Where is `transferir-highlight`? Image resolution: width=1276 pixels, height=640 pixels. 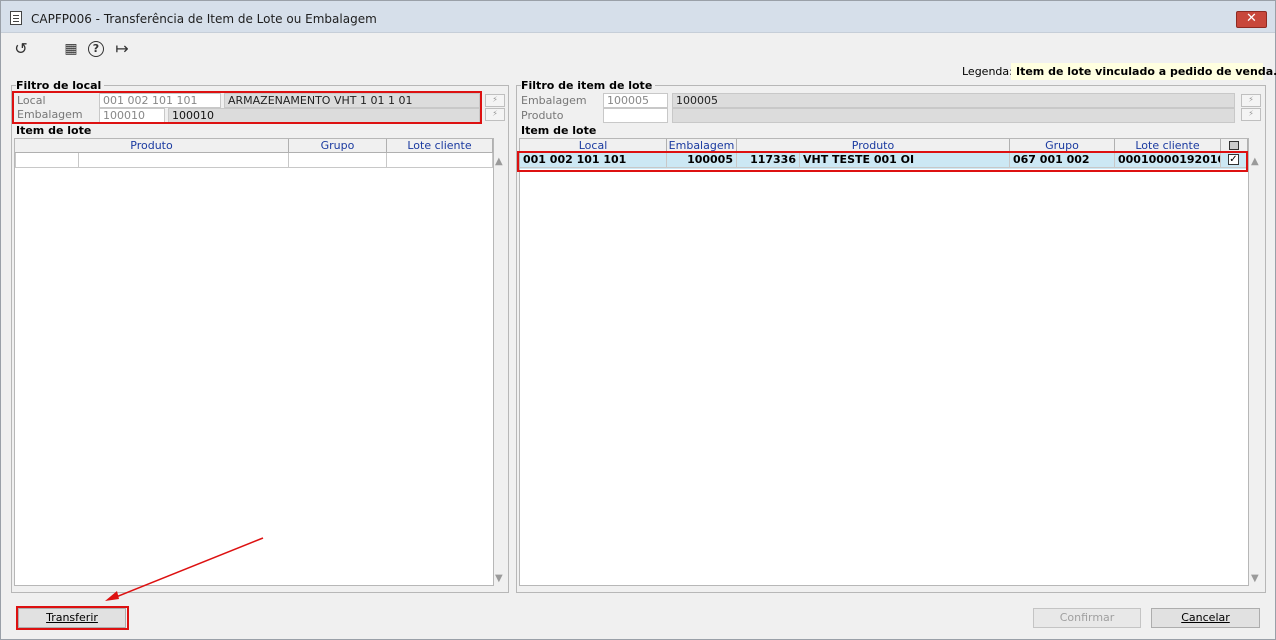
transferir-highlight is located at coordinates (72, 618).